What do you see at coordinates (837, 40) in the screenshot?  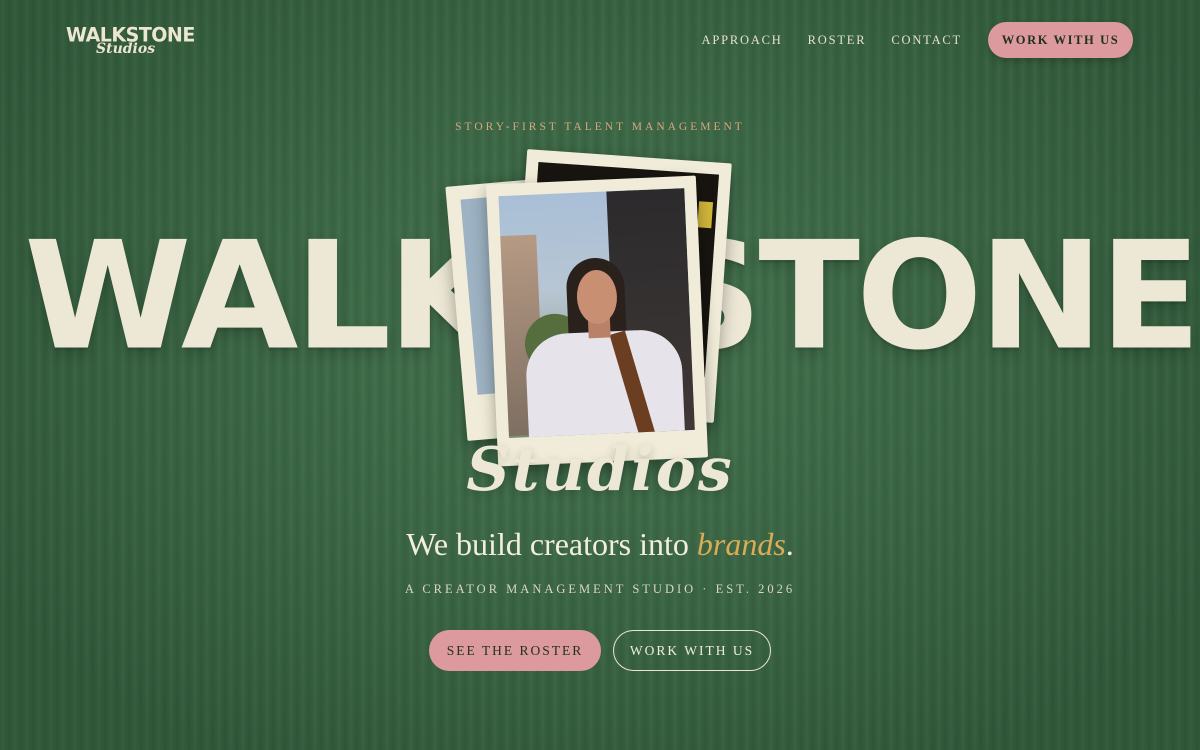 I see `nav-link-roster: ROSTER` at bounding box center [837, 40].